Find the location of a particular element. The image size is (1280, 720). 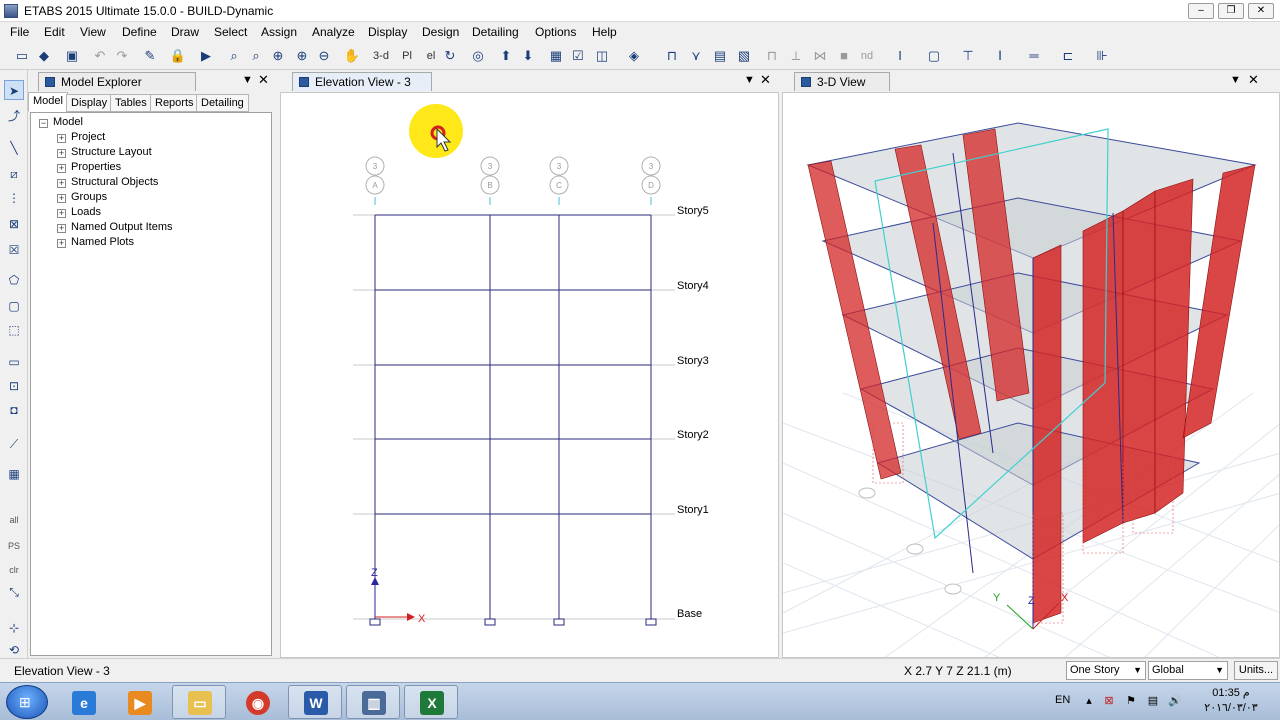

column-section-icon: Ⅰ is located at coordinates (1000, 56).